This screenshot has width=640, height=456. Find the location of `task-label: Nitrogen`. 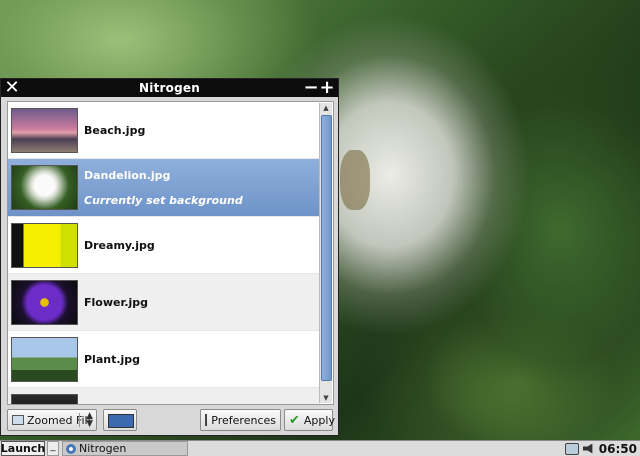

task-label: Nitrogen is located at coordinates (103, 448).